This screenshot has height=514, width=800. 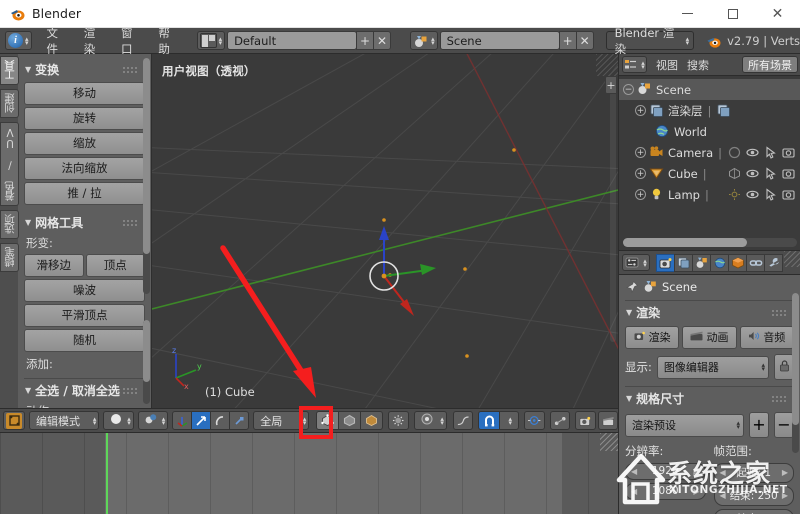 What do you see at coordinates (534, 420) in the screenshot?
I see `snap-target-icon` at bounding box center [534, 420].